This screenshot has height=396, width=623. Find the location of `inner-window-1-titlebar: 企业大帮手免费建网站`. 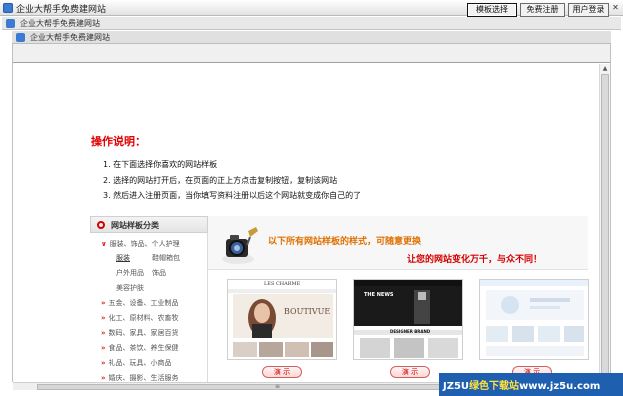

inner-window-1-titlebar: 企业大帮手免费建网站 is located at coordinates (311, 23).